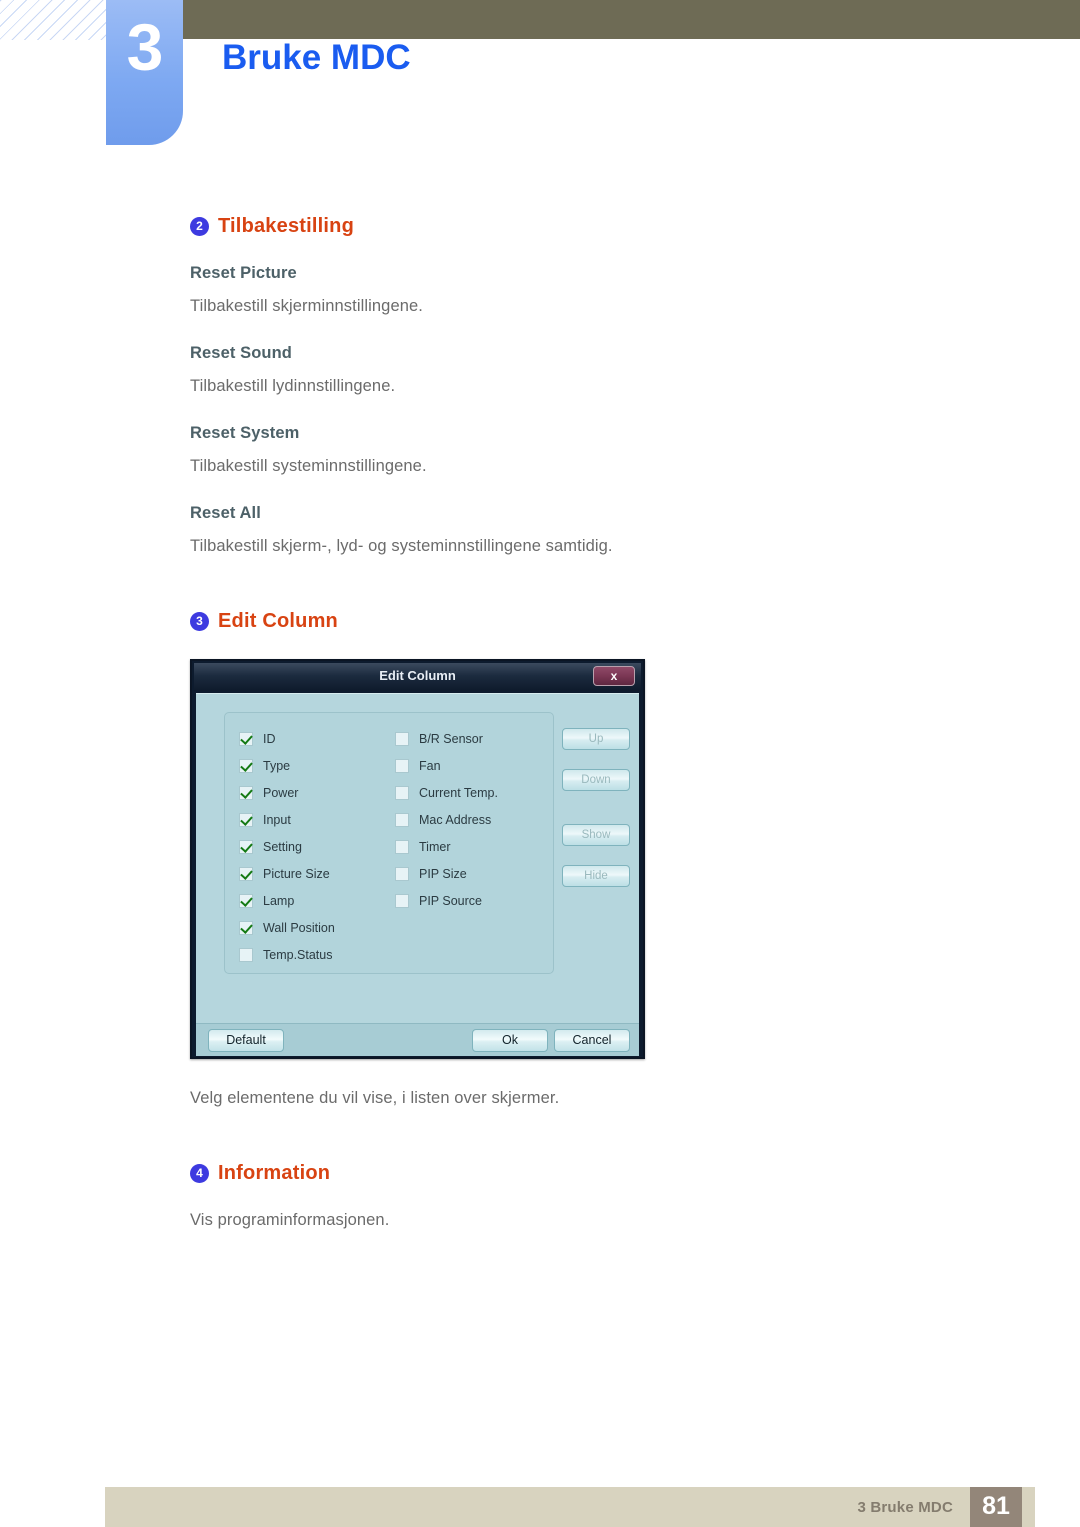  I want to click on sub-heading-reset-all: Reset All, so click(225, 513).